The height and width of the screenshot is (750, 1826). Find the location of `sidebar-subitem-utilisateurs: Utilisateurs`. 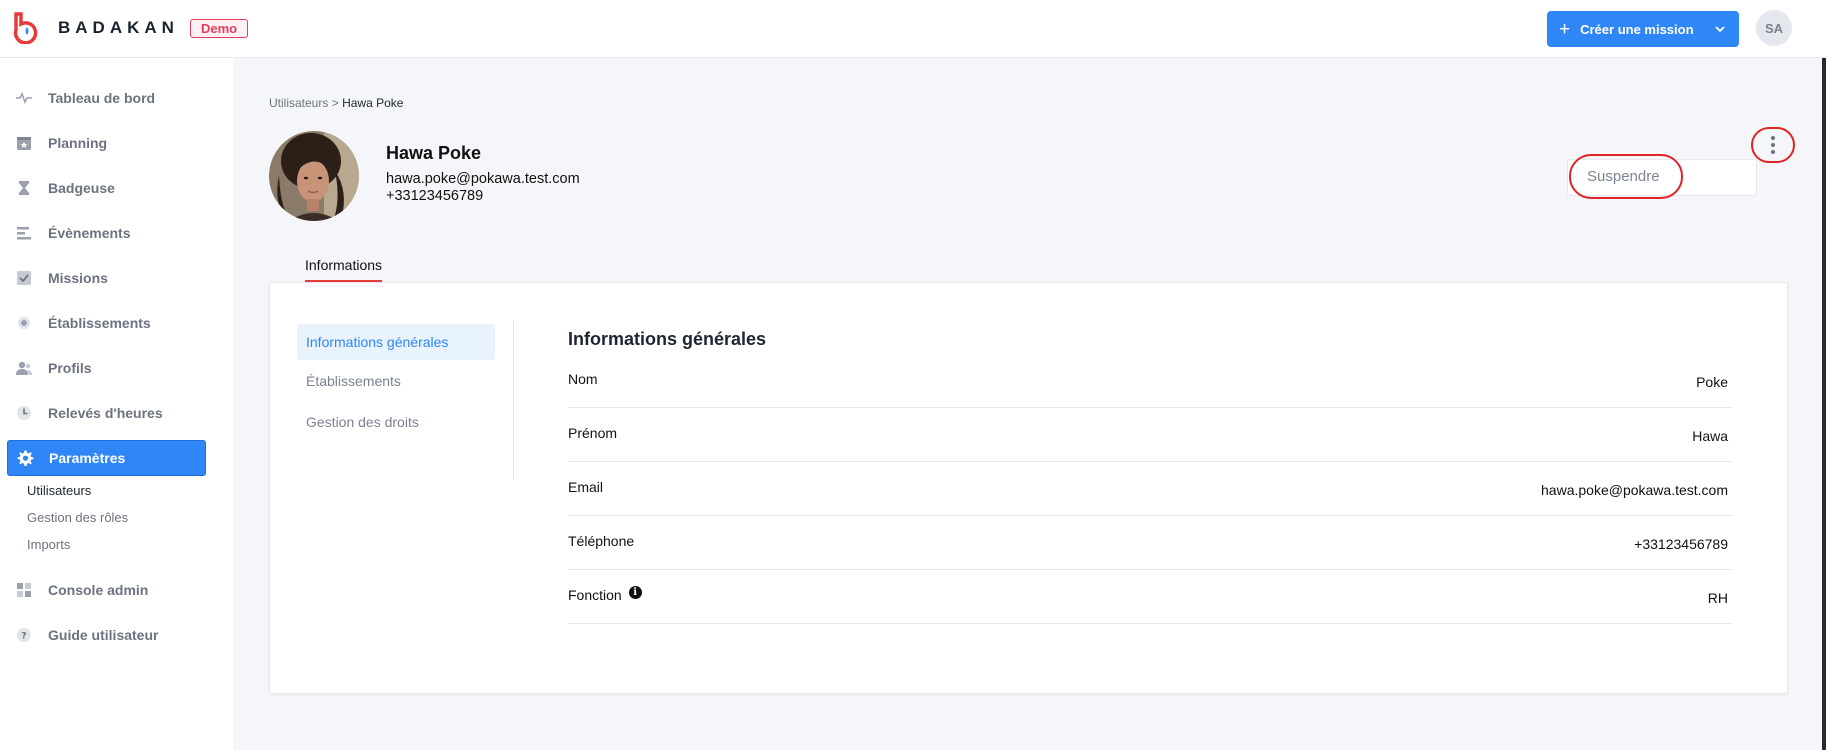

sidebar-subitem-utilisateurs: Utilisateurs is located at coordinates (59, 490).